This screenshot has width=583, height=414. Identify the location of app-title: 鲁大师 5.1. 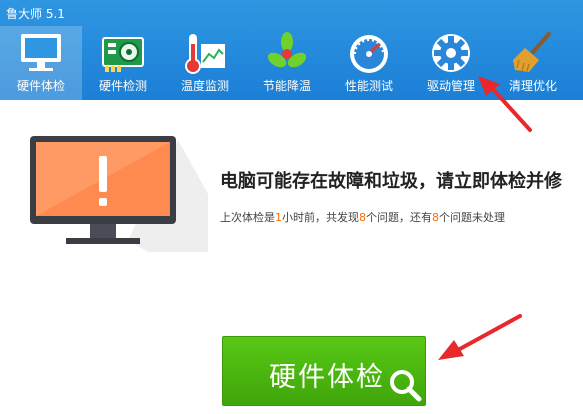
(35, 14).